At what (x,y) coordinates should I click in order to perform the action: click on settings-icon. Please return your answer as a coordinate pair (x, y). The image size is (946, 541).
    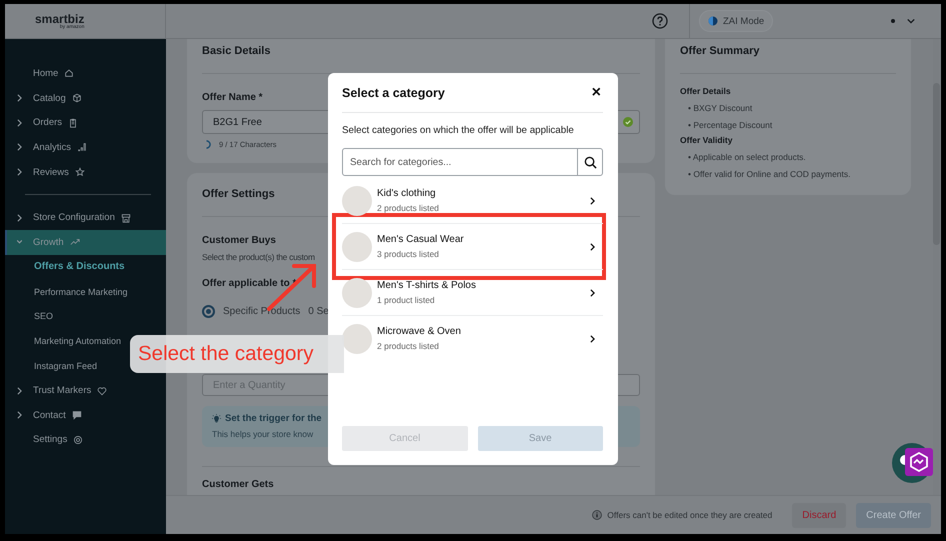
    Looking at the image, I should click on (78, 439).